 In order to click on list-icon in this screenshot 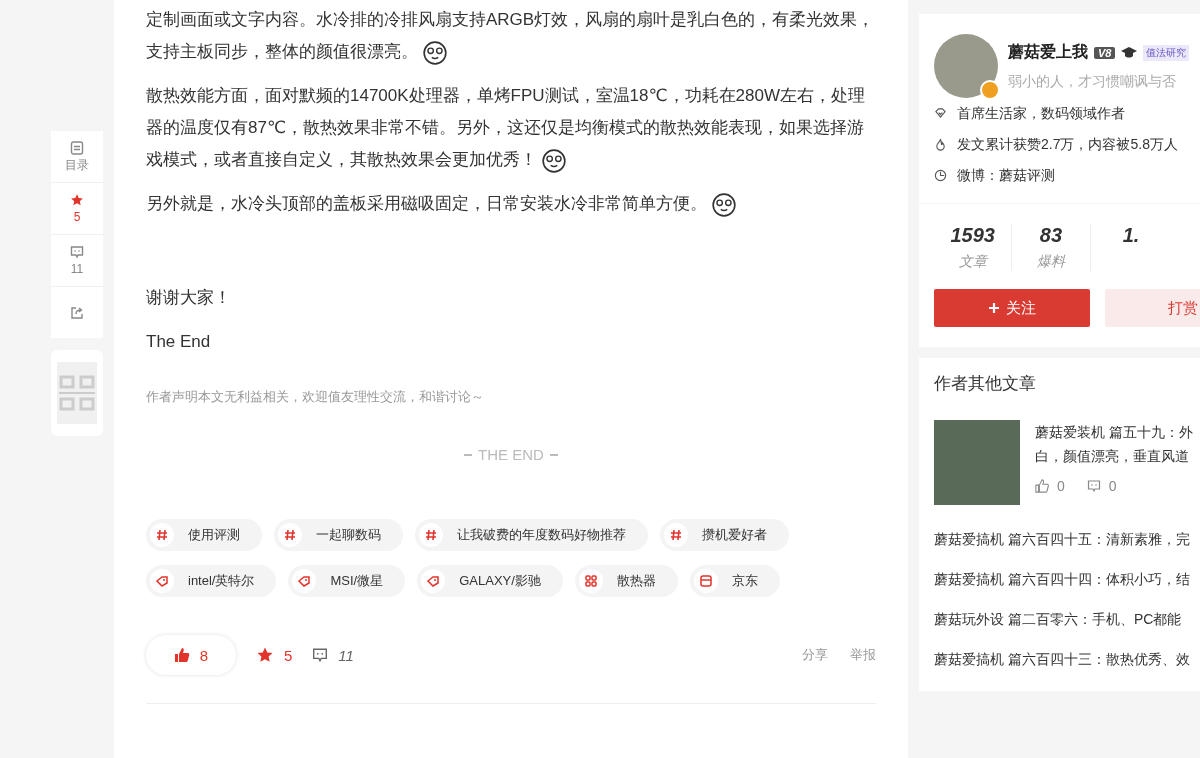, I will do `click(77, 148)`.